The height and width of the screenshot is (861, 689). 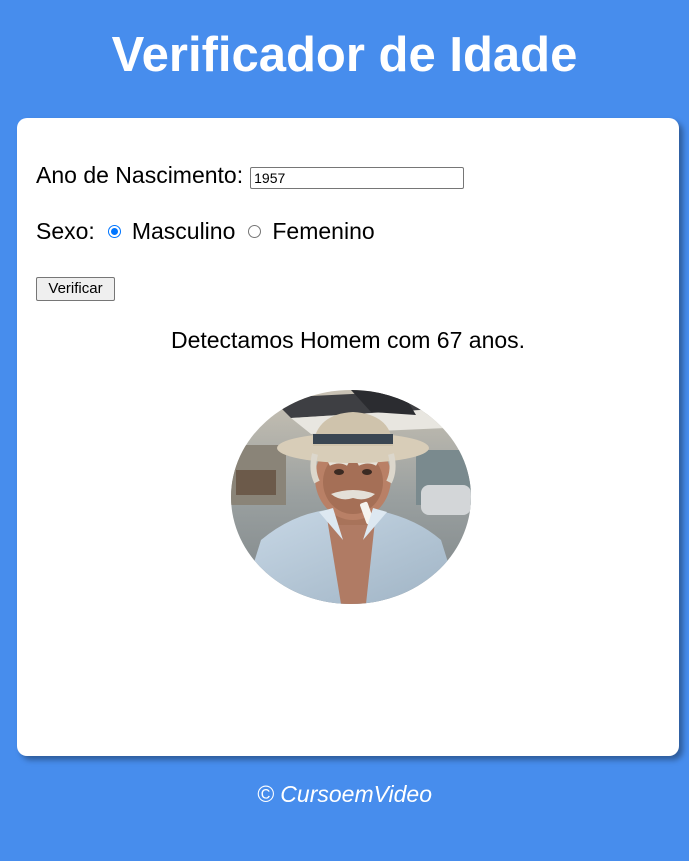 What do you see at coordinates (357, 177) in the screenshot?
I see `birth-year-input` at bounding box center [357, 177].